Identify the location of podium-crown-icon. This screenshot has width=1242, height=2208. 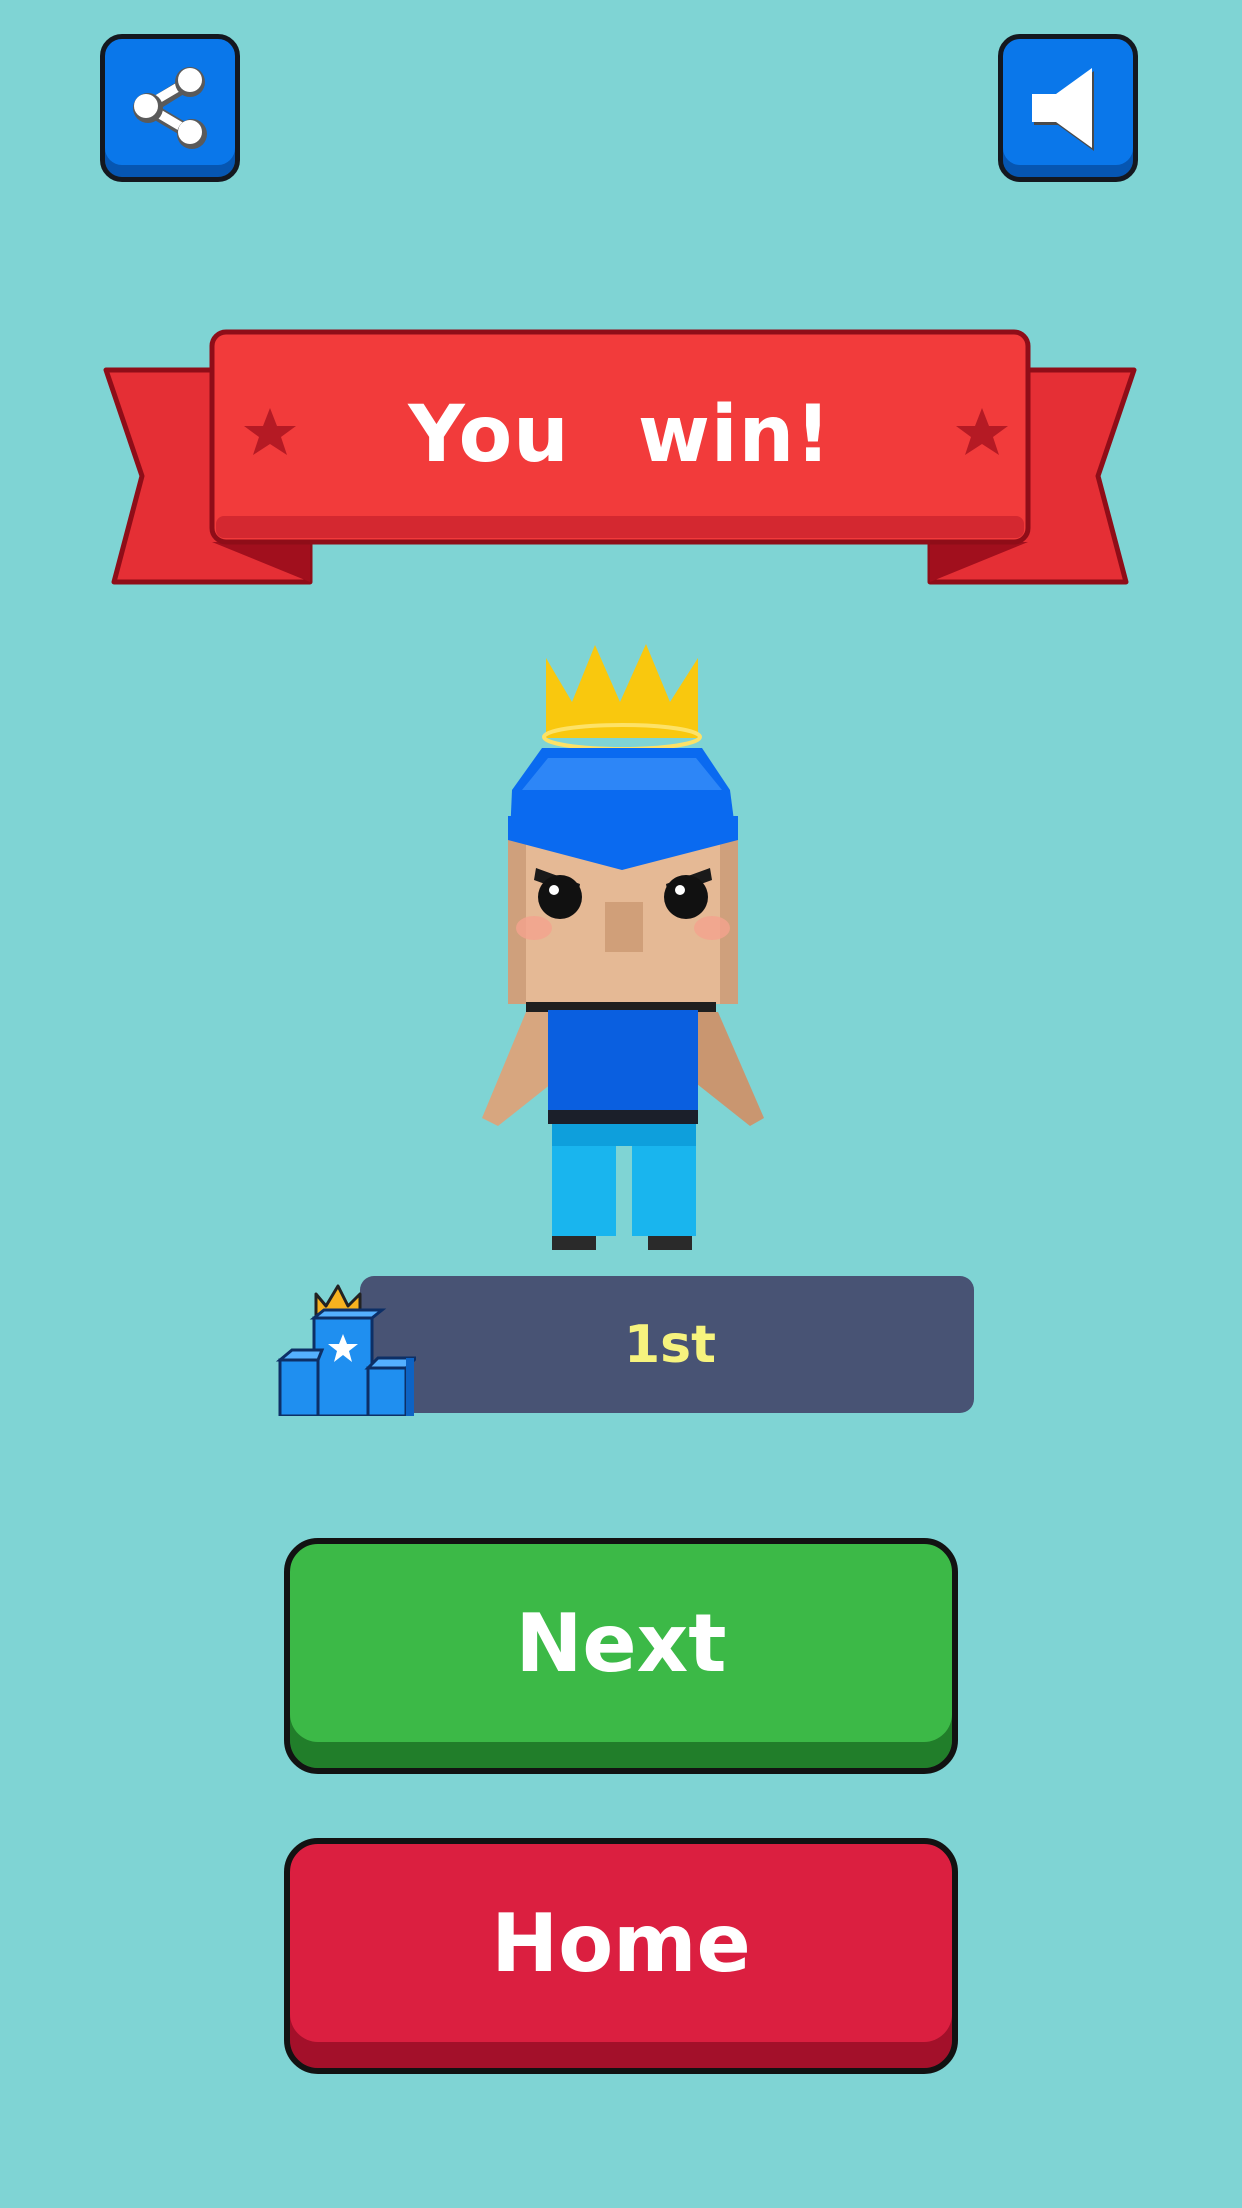
(346, 1350).